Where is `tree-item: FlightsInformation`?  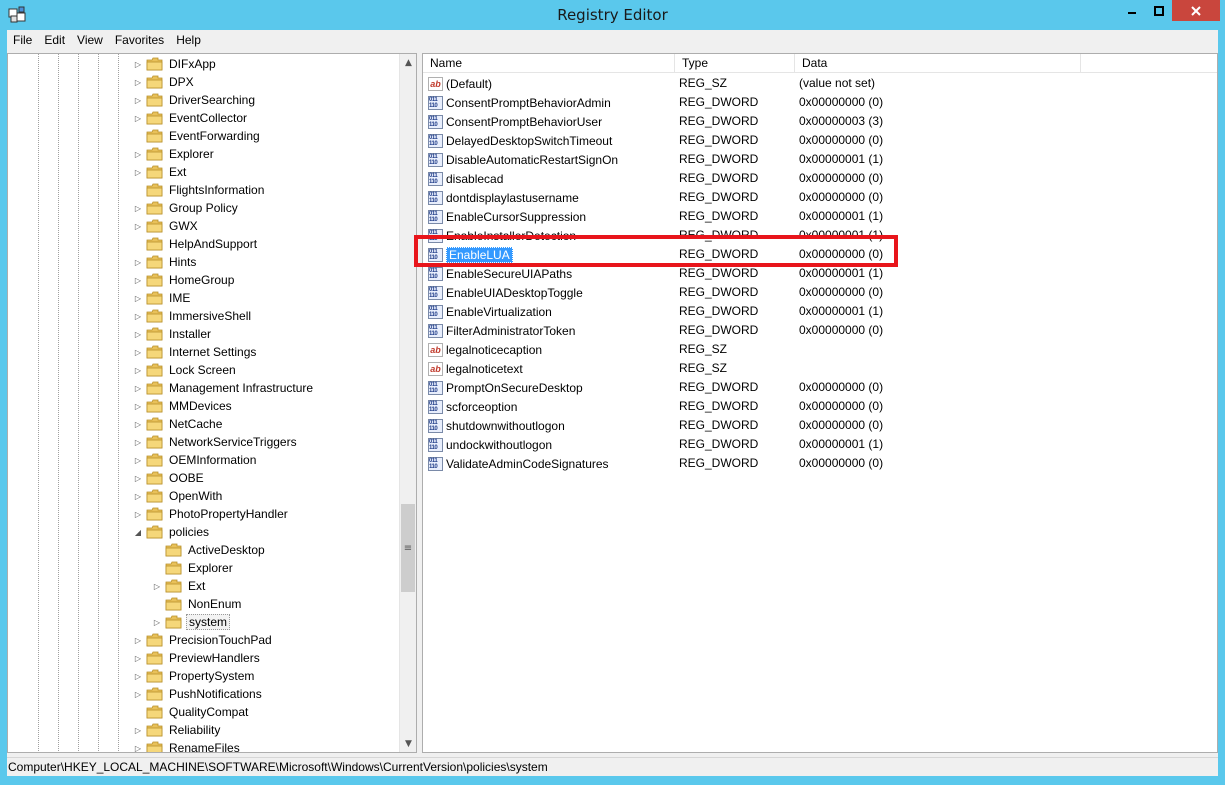 tree-item: FlightsInformation is located at coordinates (199, 190).